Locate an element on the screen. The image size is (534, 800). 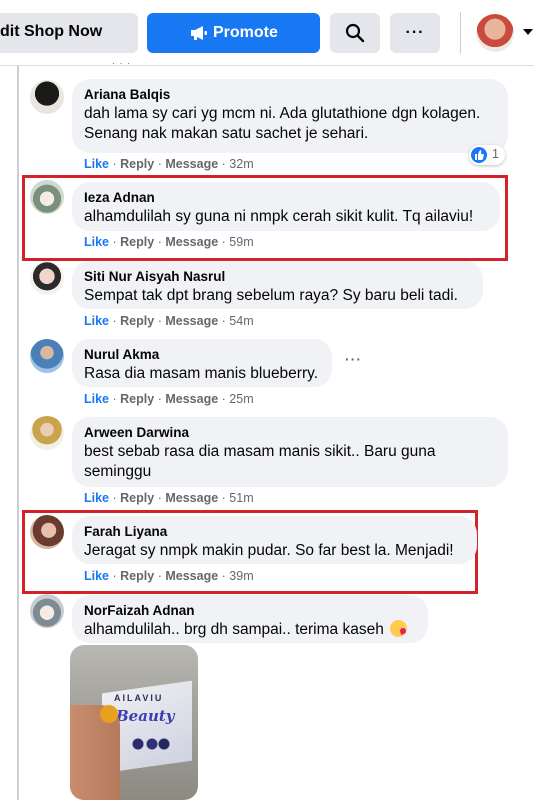
comment-actions: Like · Reply · Message · 39m is located at coordinates (169, 576).